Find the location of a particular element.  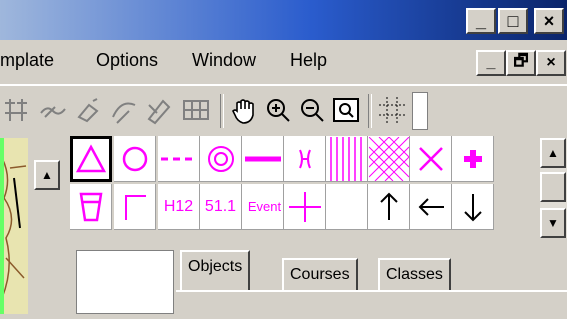

zoom-out-icon is located at coordinates (312, 110).